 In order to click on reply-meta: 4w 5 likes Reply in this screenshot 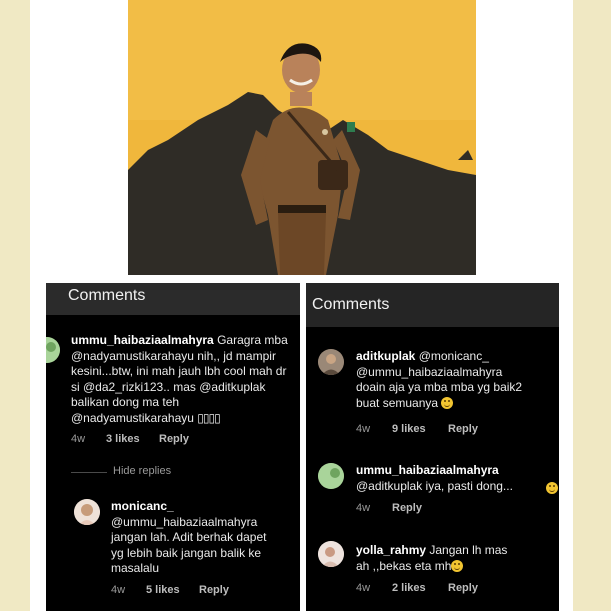, I will do `click(201, 591)`.